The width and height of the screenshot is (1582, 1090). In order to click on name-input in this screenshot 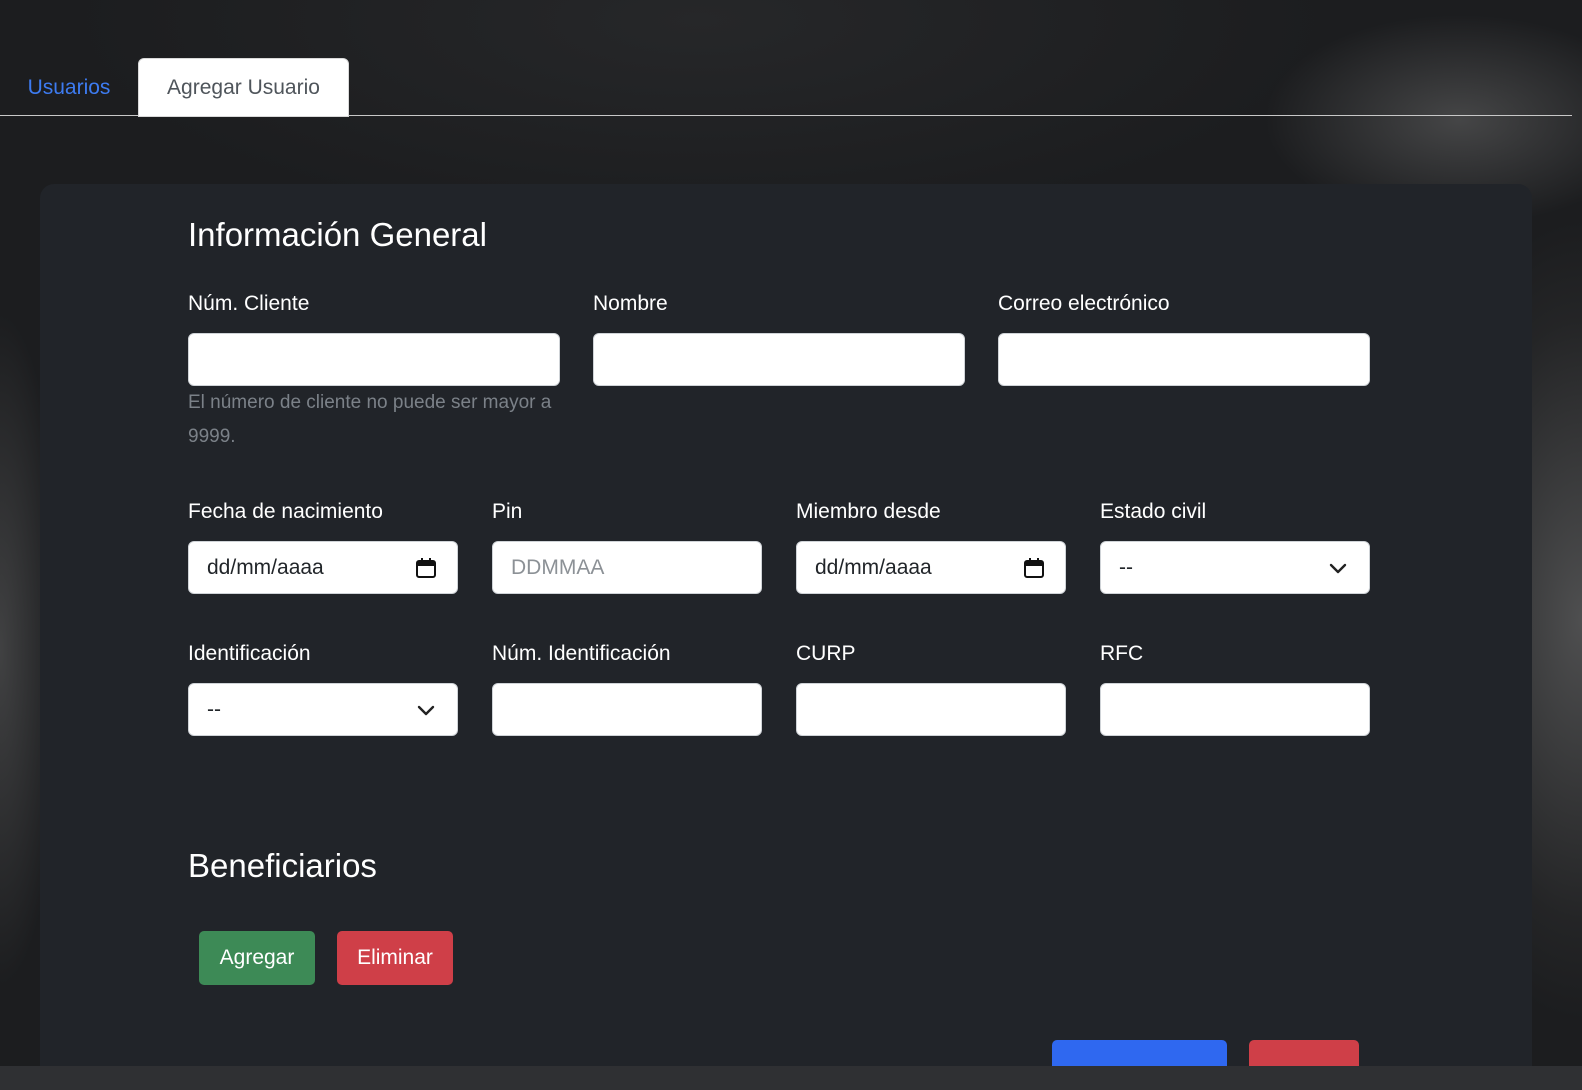, I will do `click(779, 359)`.